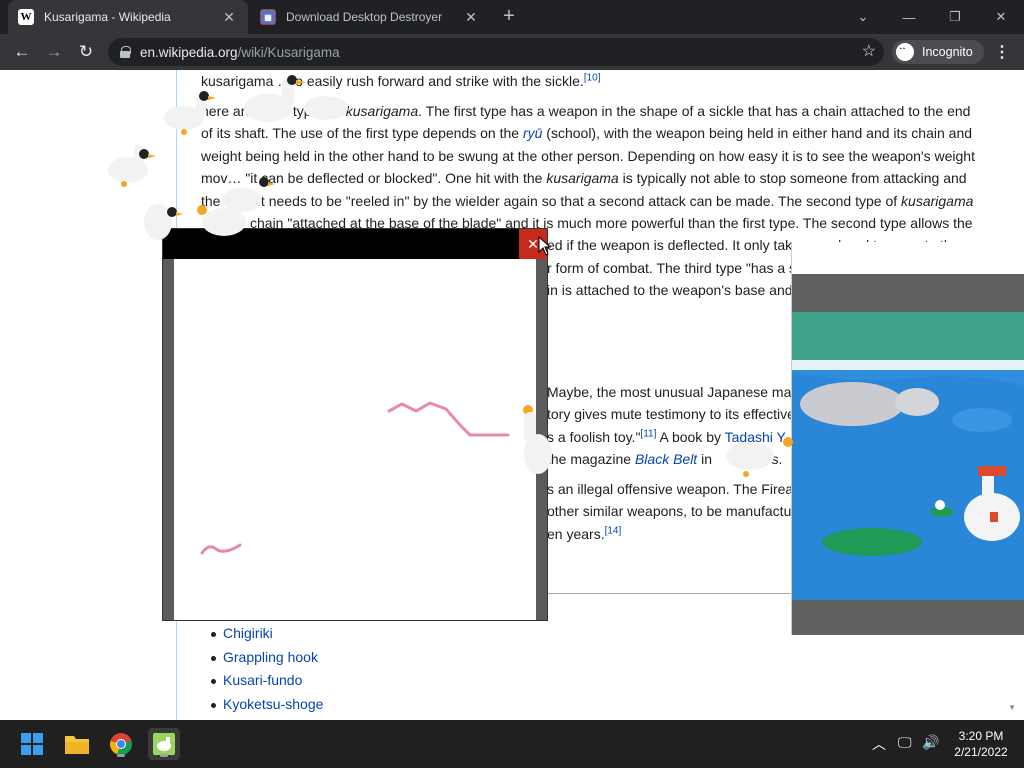  Describe the element at coordinates (905, 52) in the screenshot. I see `incognito-icon` at that location.